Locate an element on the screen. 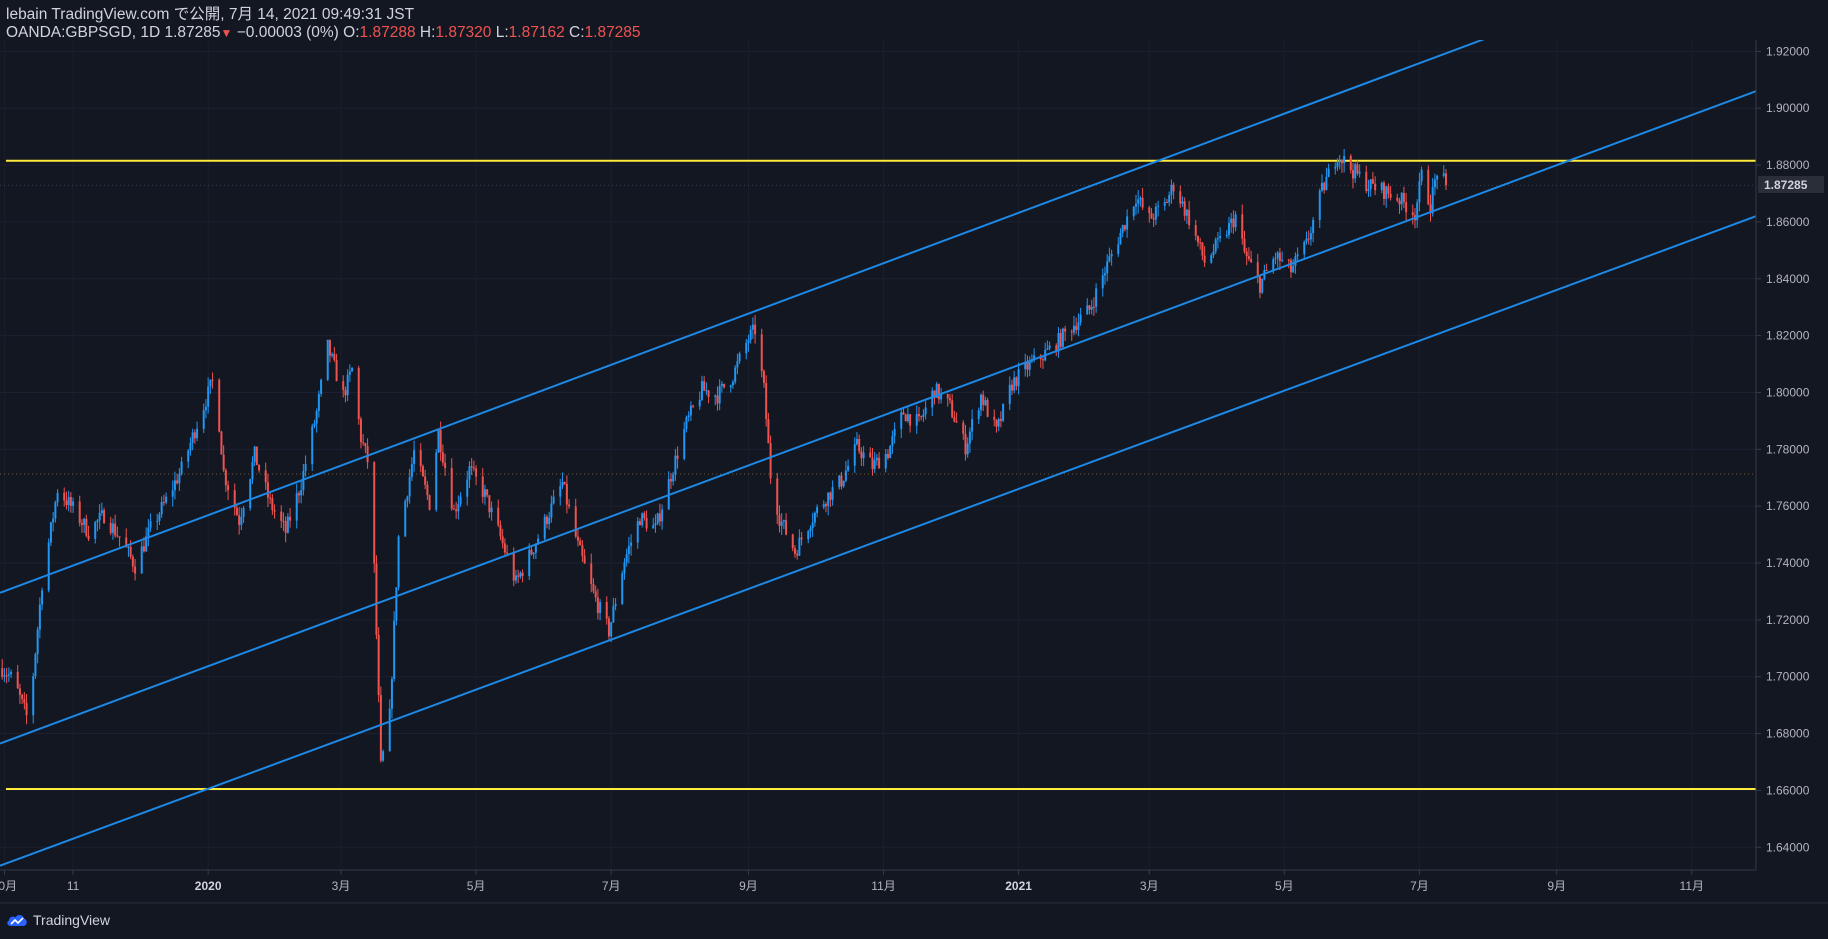 This screenshot has height=939, width=1828. footer-brand-label: TradingView is located at coordinates (72, 920).